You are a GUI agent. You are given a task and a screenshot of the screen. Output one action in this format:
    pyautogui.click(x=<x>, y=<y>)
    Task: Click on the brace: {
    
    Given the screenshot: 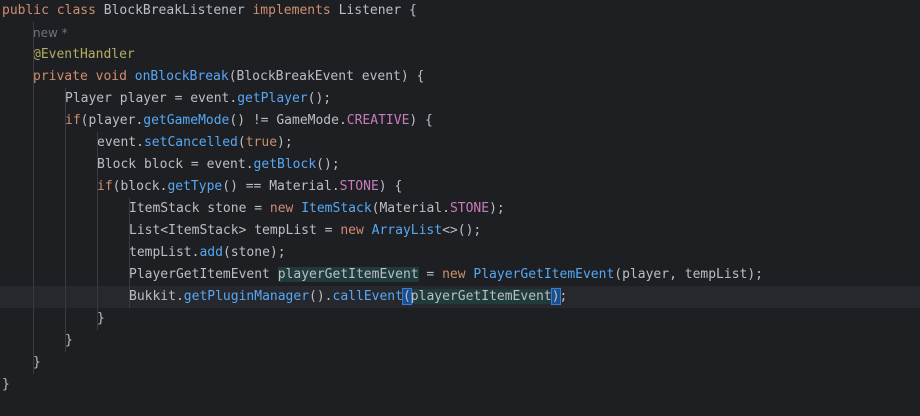 What is the action you would take?
    pyautogui.click(x=413, y=10)
    